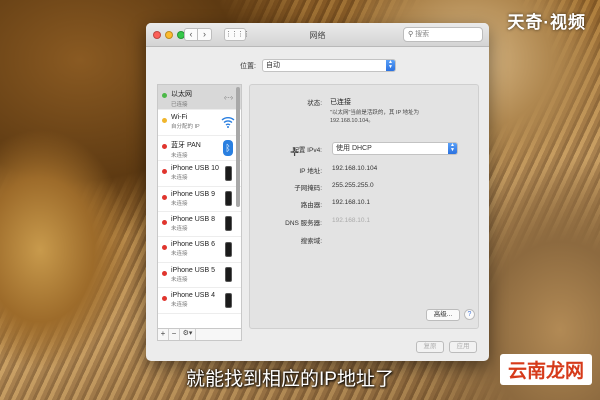 This screenshot has height=400, width=600. I want to click on dns-server-value: 192.168.10.1, so click(351, 220).